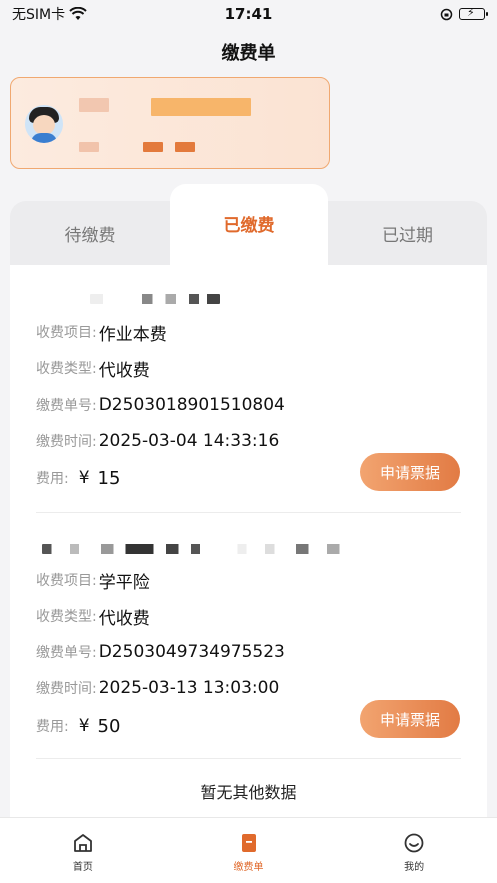  I want to click on tabbar-item-home: 首页, so click(83, 850).